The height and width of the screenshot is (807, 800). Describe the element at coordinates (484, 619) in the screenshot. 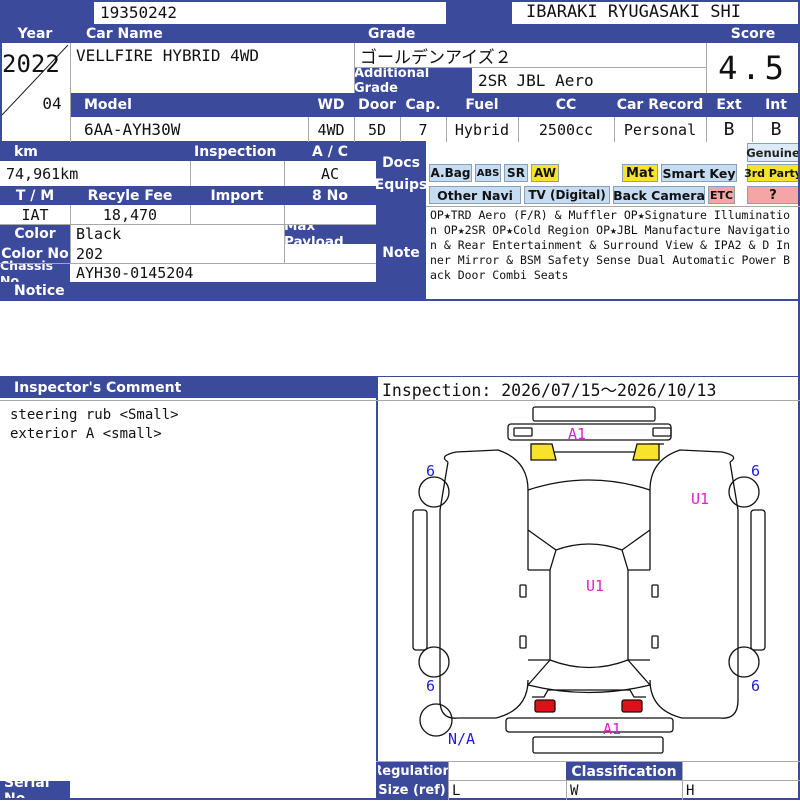

I see `left-side-body` at that location.